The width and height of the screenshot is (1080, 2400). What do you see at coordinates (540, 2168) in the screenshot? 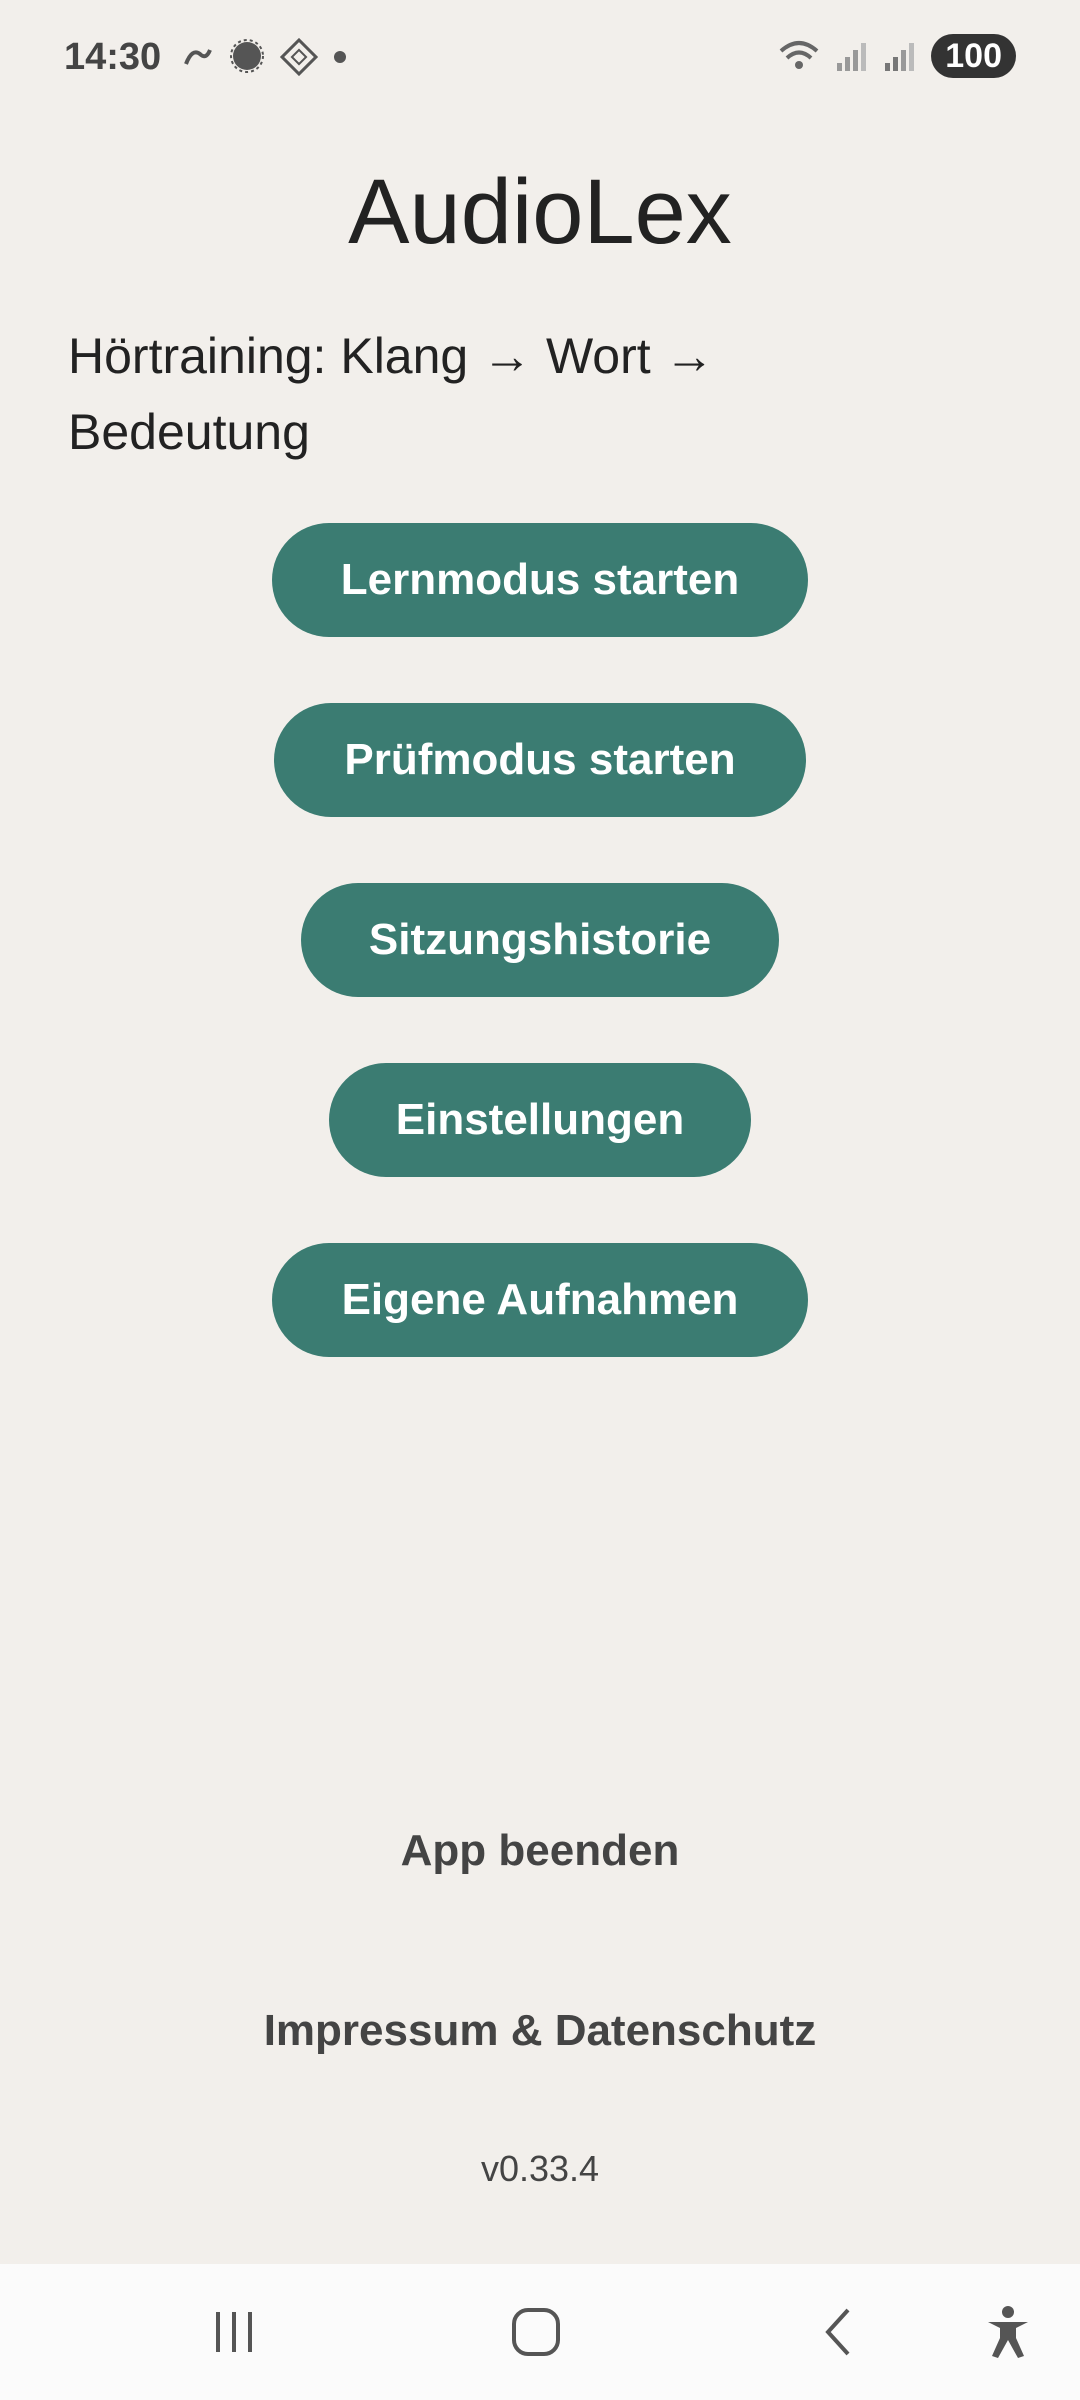
I see `version-label: v0.33.4` at bounding box center [540, 2168].